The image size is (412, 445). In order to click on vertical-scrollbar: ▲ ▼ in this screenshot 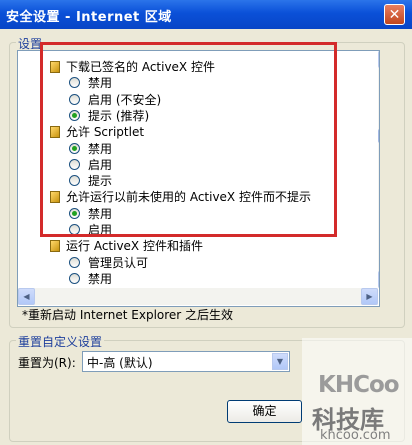, I will do `click(378, 169)`.